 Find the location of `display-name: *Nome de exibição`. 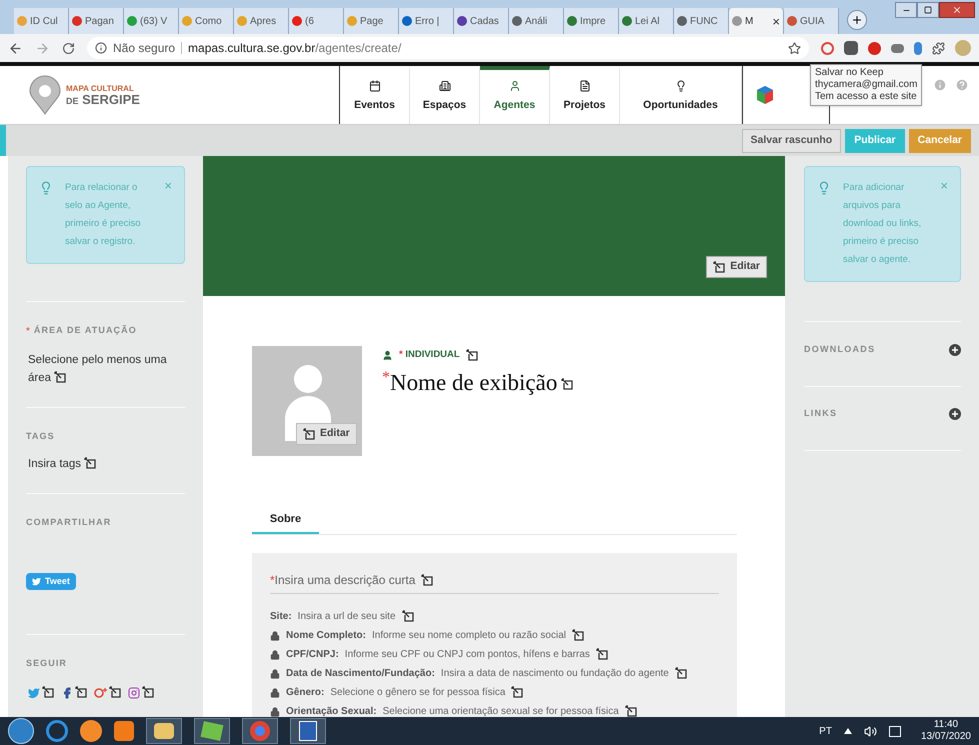

display-name: *Nome de exibição is located at coordinates (470, 383).